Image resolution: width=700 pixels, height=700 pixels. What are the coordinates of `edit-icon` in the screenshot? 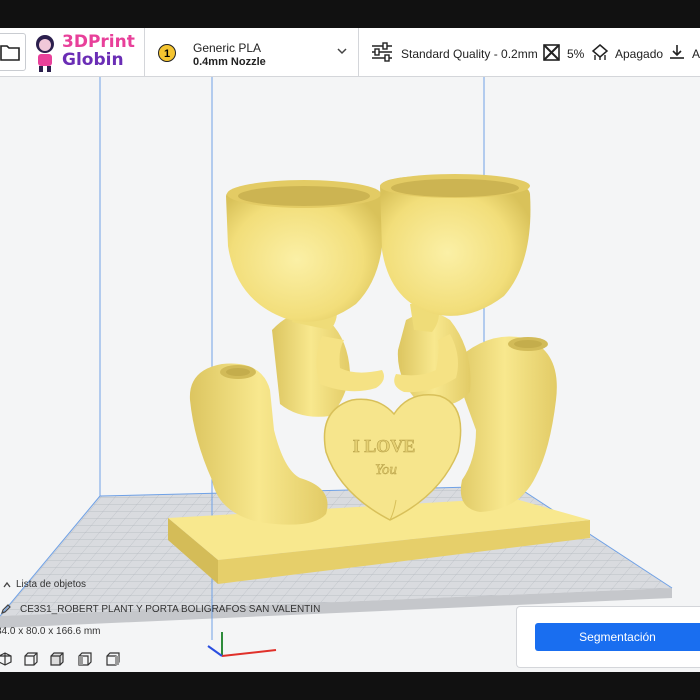 It's located at (6, 609).